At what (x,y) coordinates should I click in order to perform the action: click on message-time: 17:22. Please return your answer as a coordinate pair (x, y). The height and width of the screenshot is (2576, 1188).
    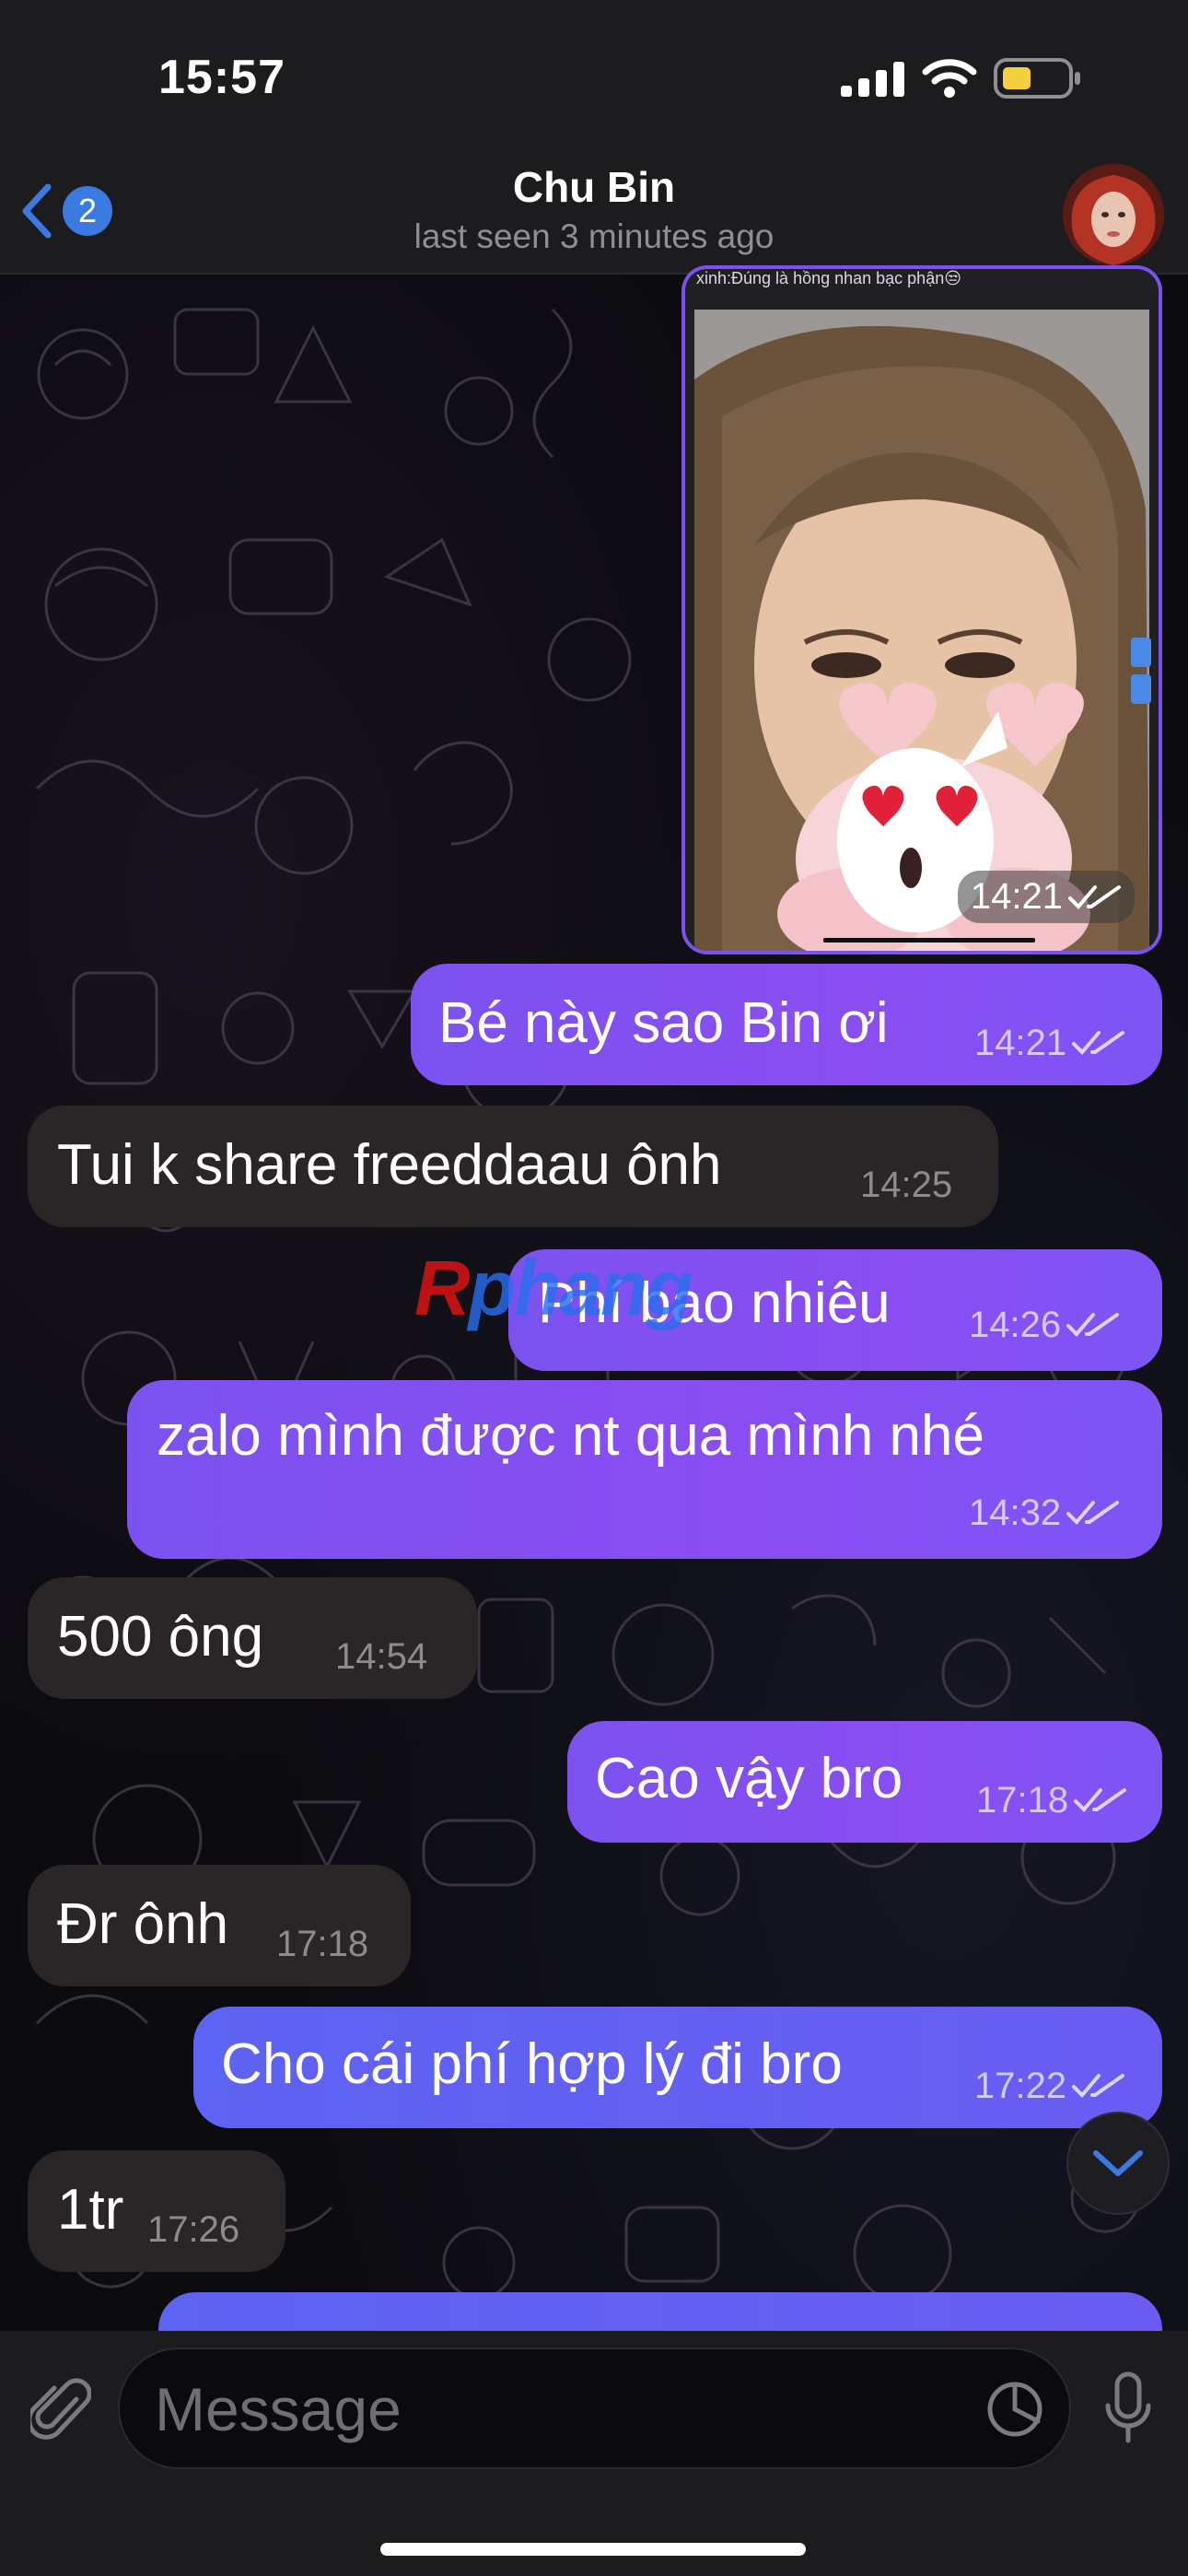
    Looking at the image, I should click on (1020, 2086).